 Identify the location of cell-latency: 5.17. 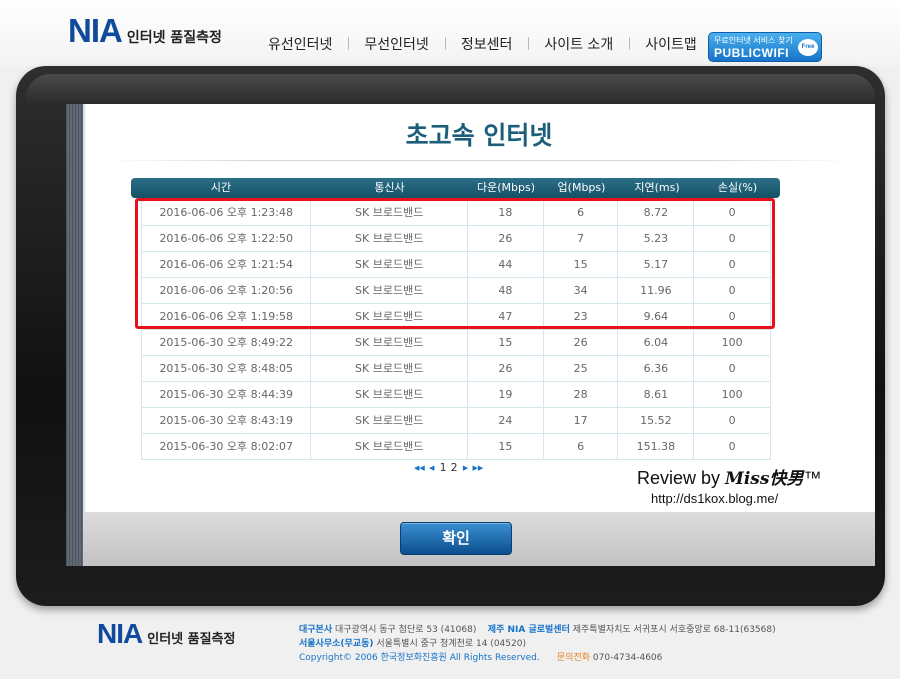
(656, 264).